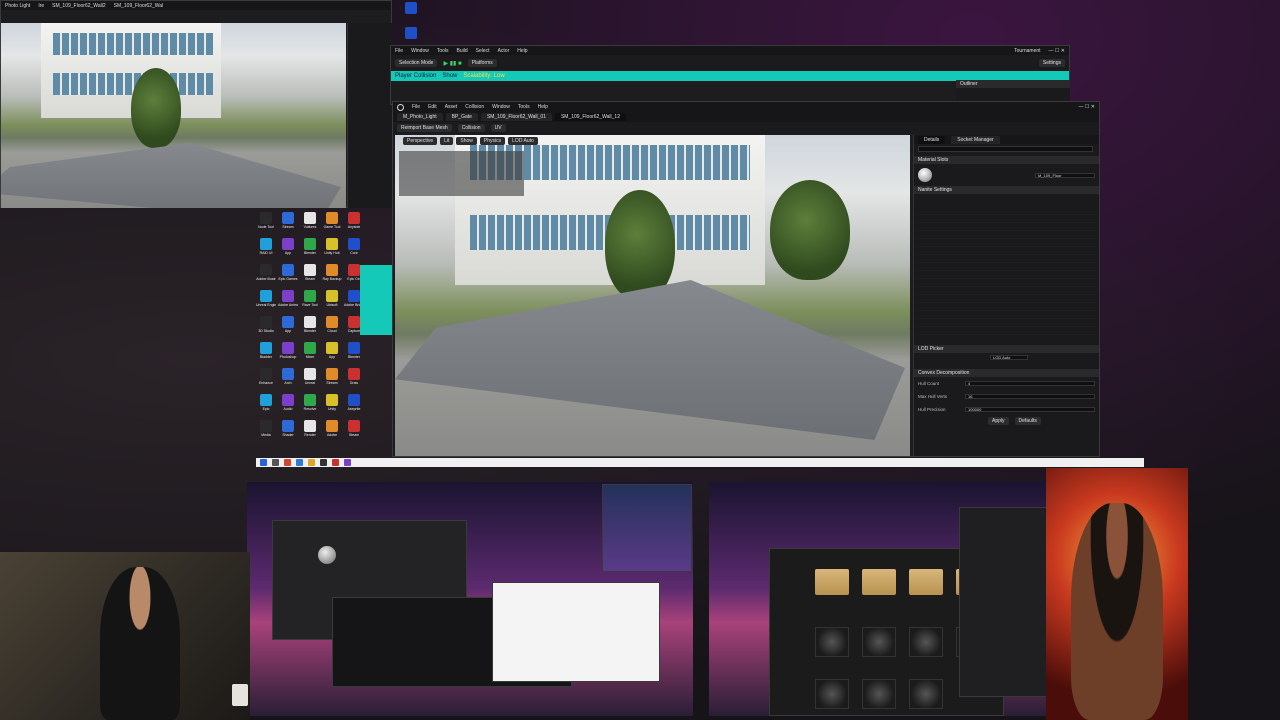 This screenshot has height=720, width=1280. Describe the element at coordinates (1006, 349) in the screenshot. I see `lod-picker-header: LOD Picker` at that location.